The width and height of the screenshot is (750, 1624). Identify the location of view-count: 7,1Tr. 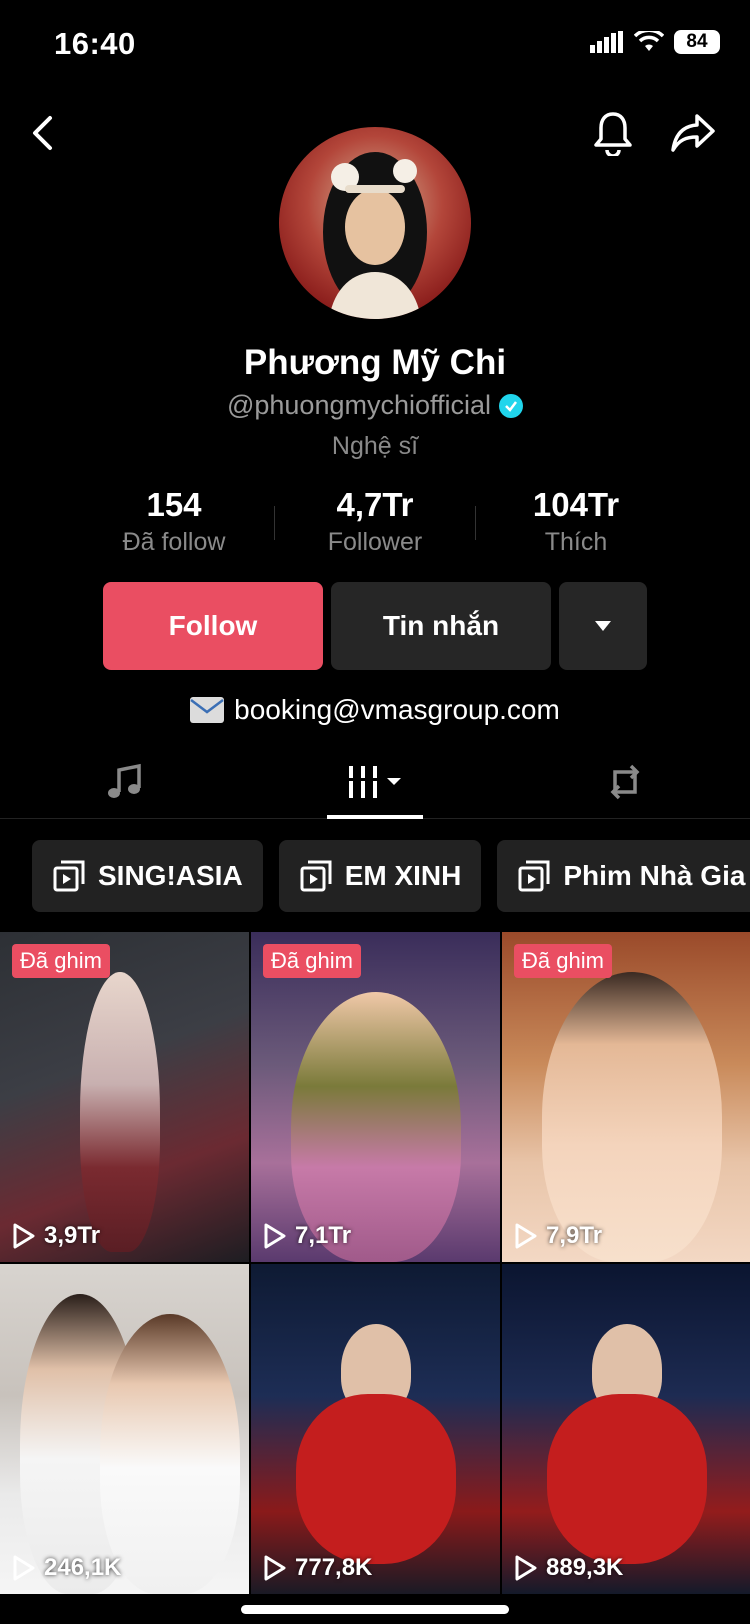
(307, 1236).